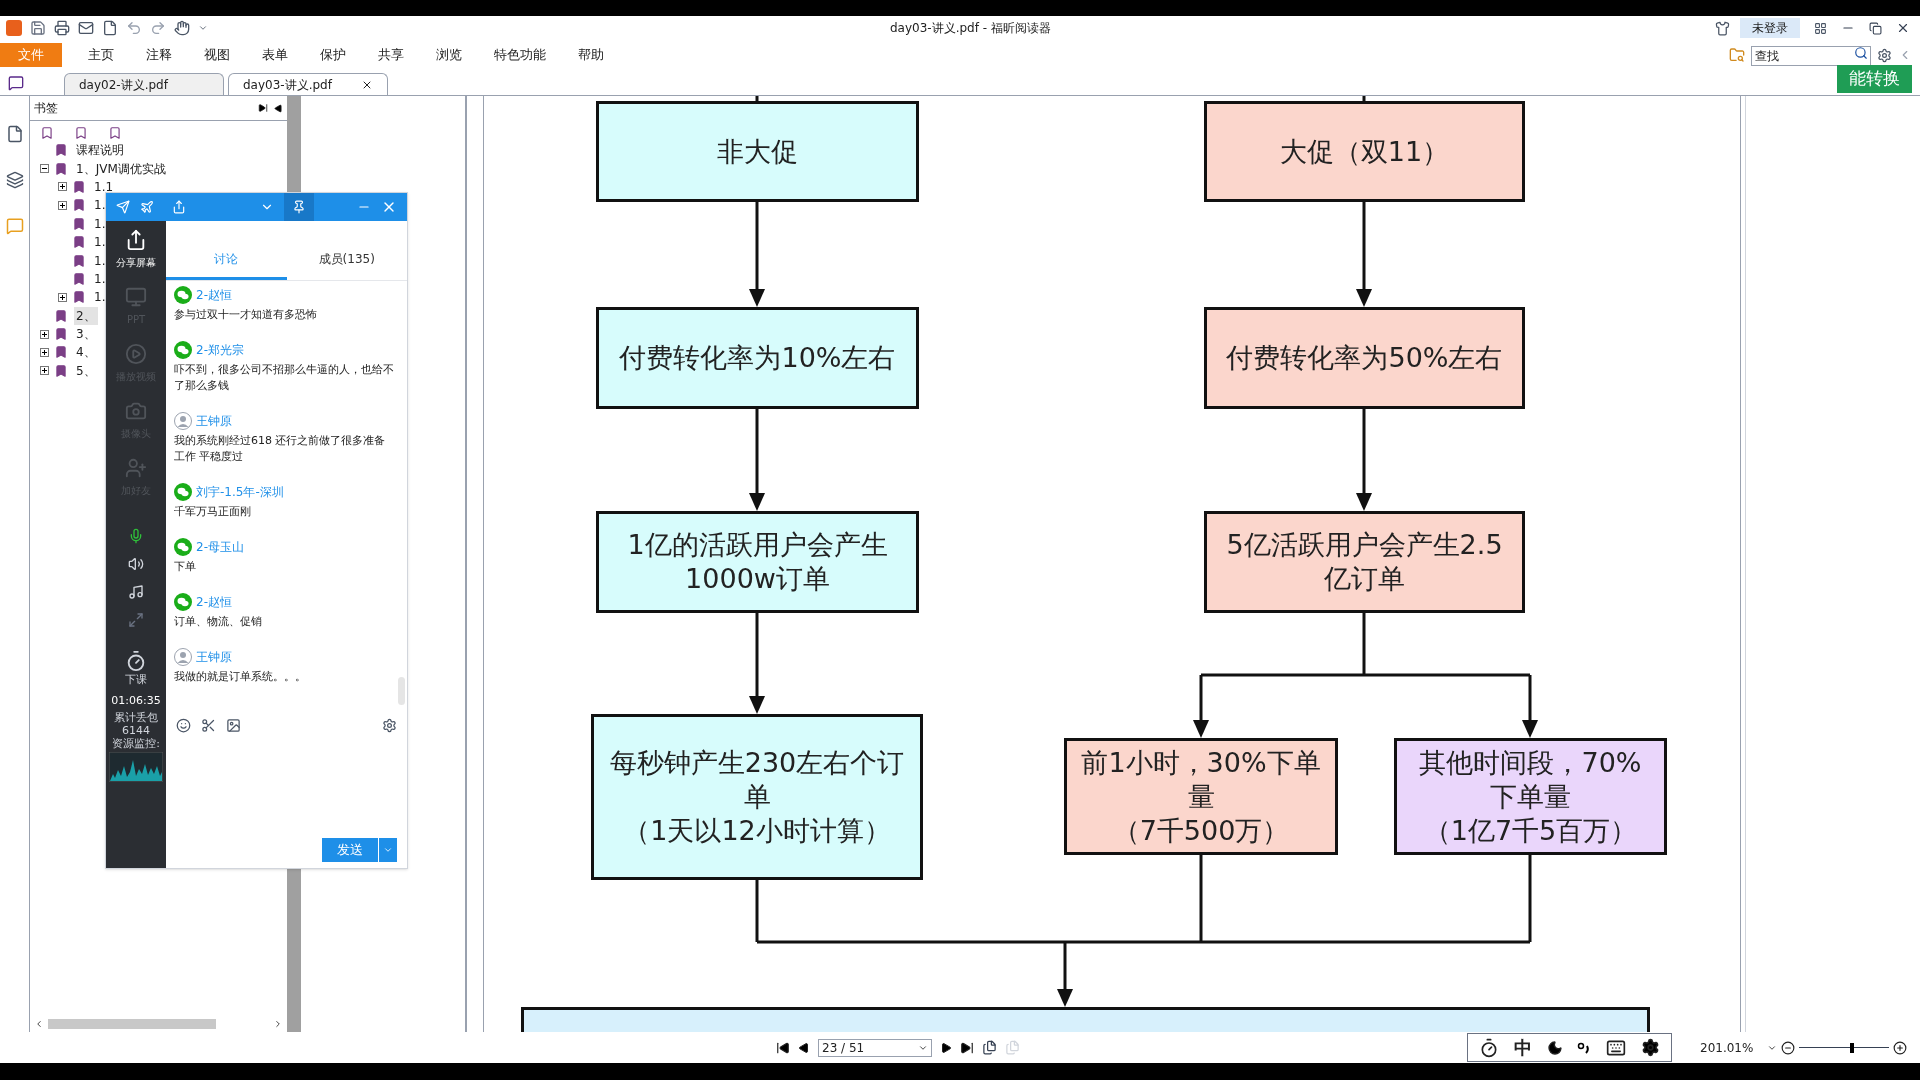  What do you see at coordinates (1844, 1047) in the screenshot?
I see `zoom-slider` at bounding box center [1844, 1047].